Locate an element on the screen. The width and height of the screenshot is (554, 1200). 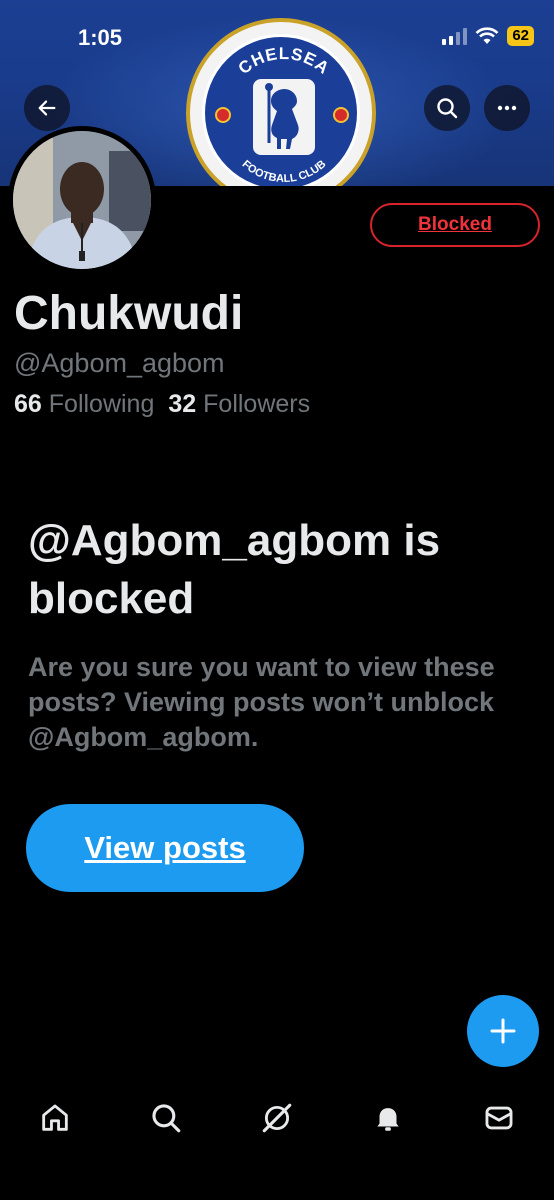
following-count: 66 is located at coordinates (28, 404).